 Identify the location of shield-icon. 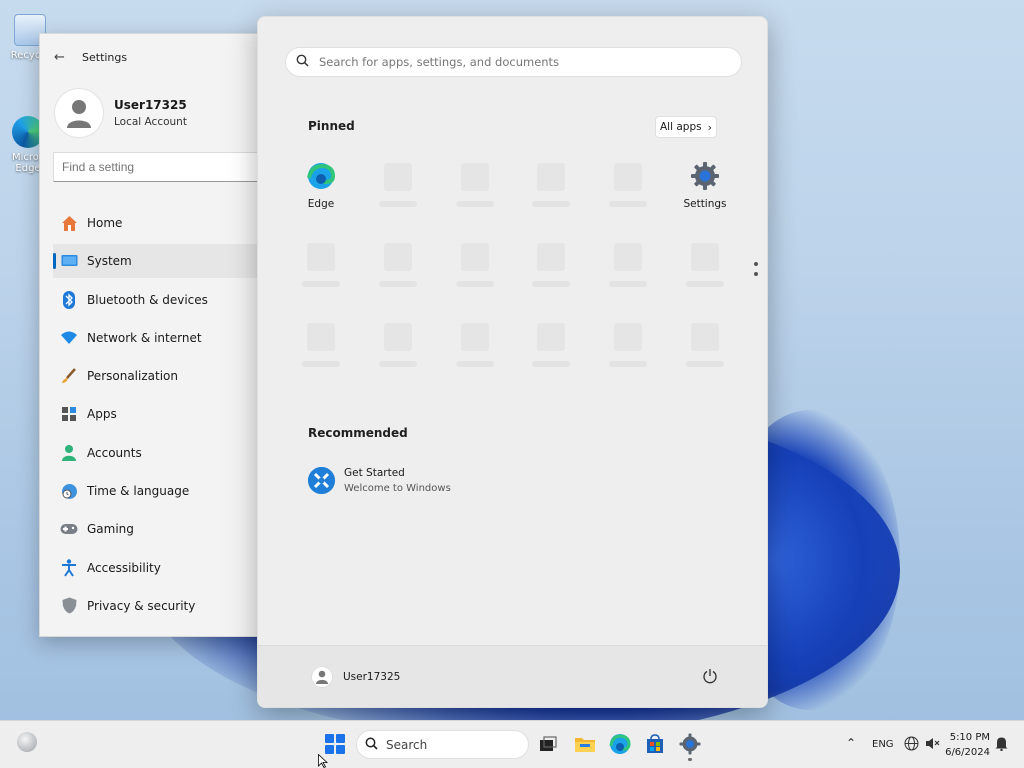
(69, 606).